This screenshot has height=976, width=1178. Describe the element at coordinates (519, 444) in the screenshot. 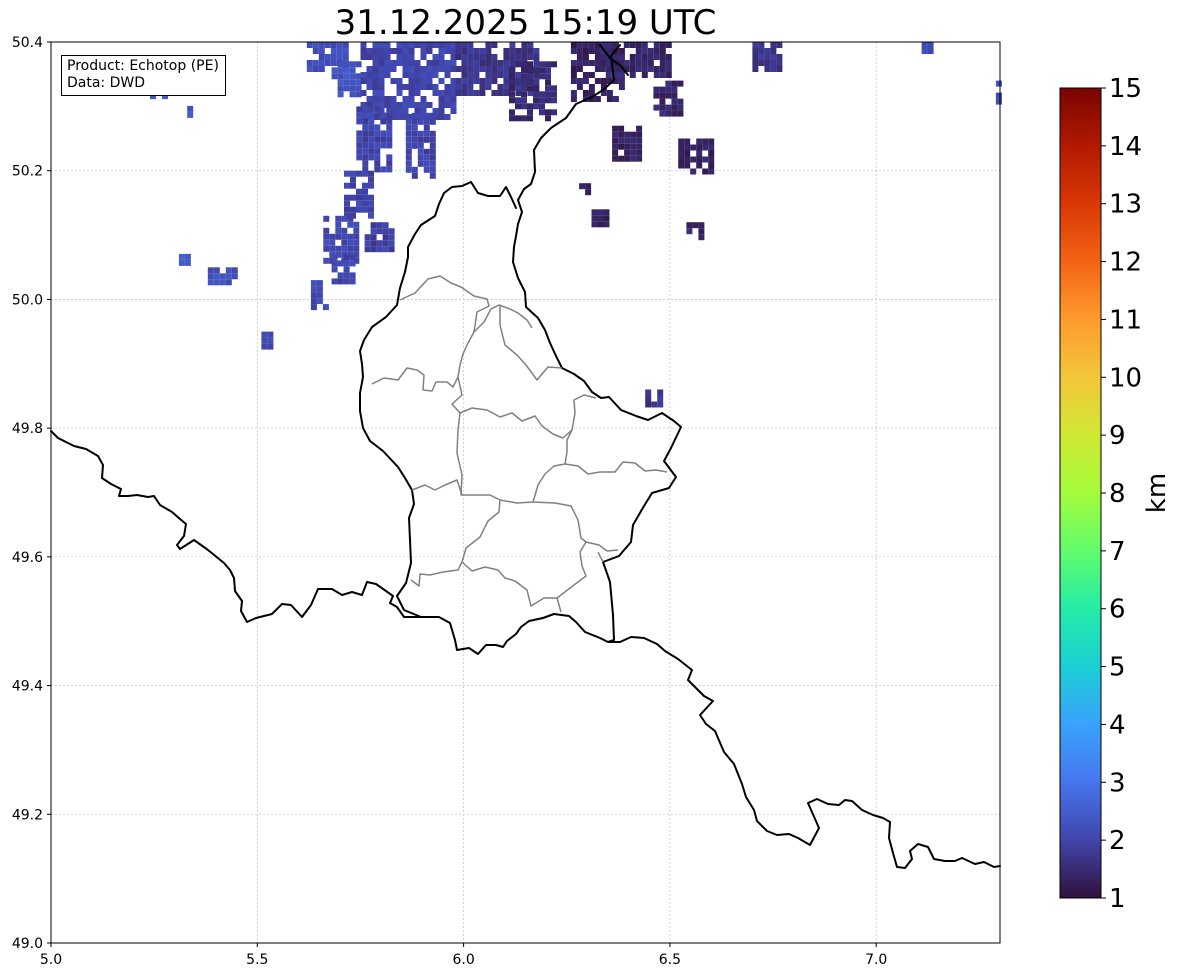

I see `canton-borders` at that location.